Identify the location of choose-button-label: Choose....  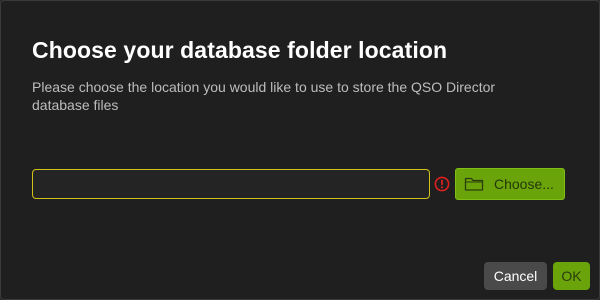
(524, 184).